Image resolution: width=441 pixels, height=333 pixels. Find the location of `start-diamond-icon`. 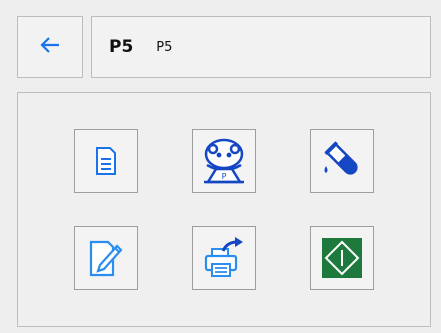

start-diamond-icon is located at coordinates (342, 258).